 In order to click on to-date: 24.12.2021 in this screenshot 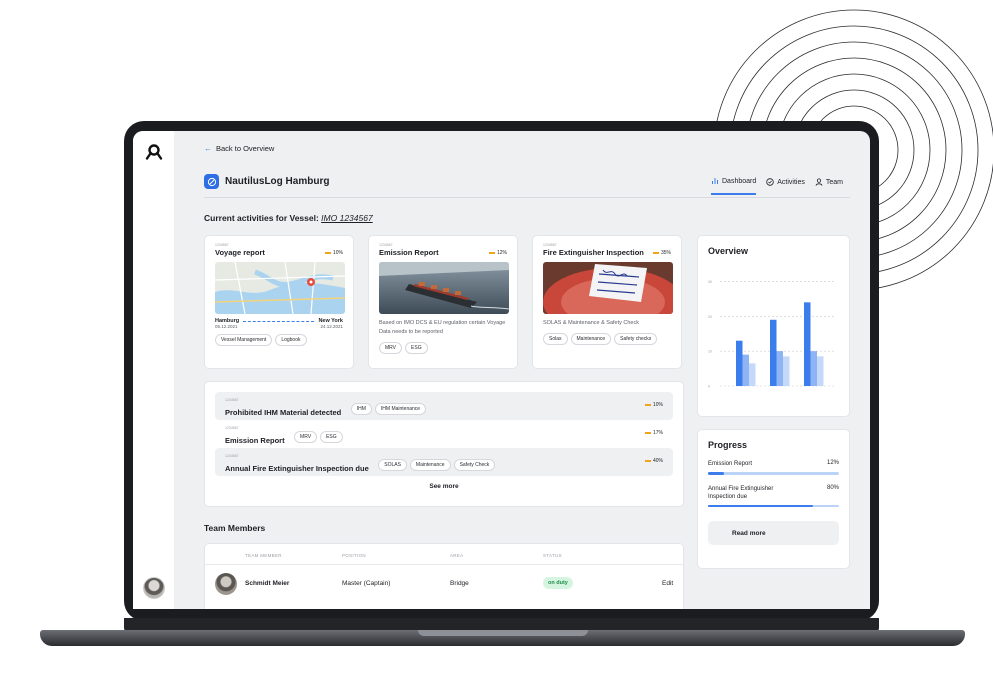, I will do `click(331, 326)`.